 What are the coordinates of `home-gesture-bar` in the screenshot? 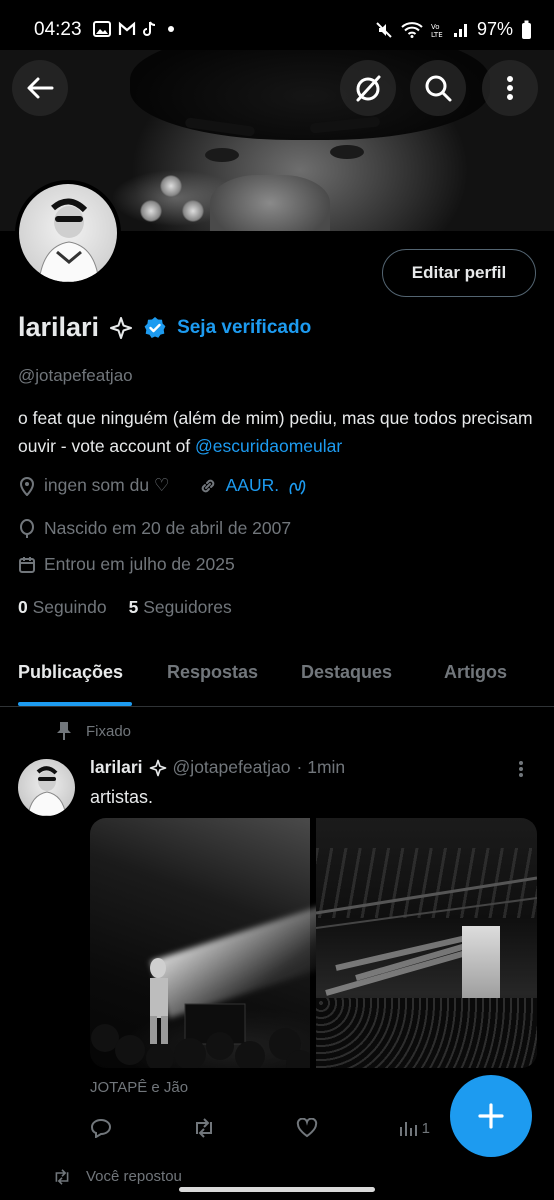 It's located at (277, 1189).